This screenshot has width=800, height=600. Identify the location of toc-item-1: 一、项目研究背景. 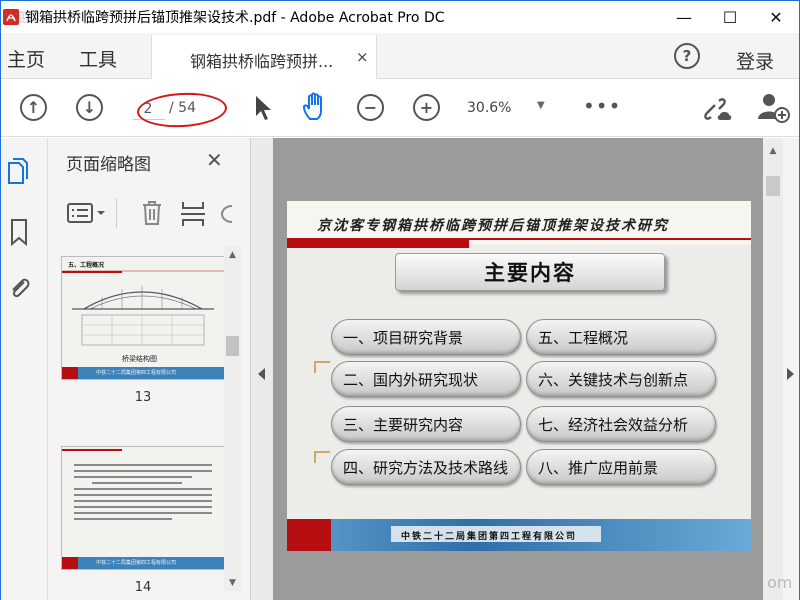
(426, 337).